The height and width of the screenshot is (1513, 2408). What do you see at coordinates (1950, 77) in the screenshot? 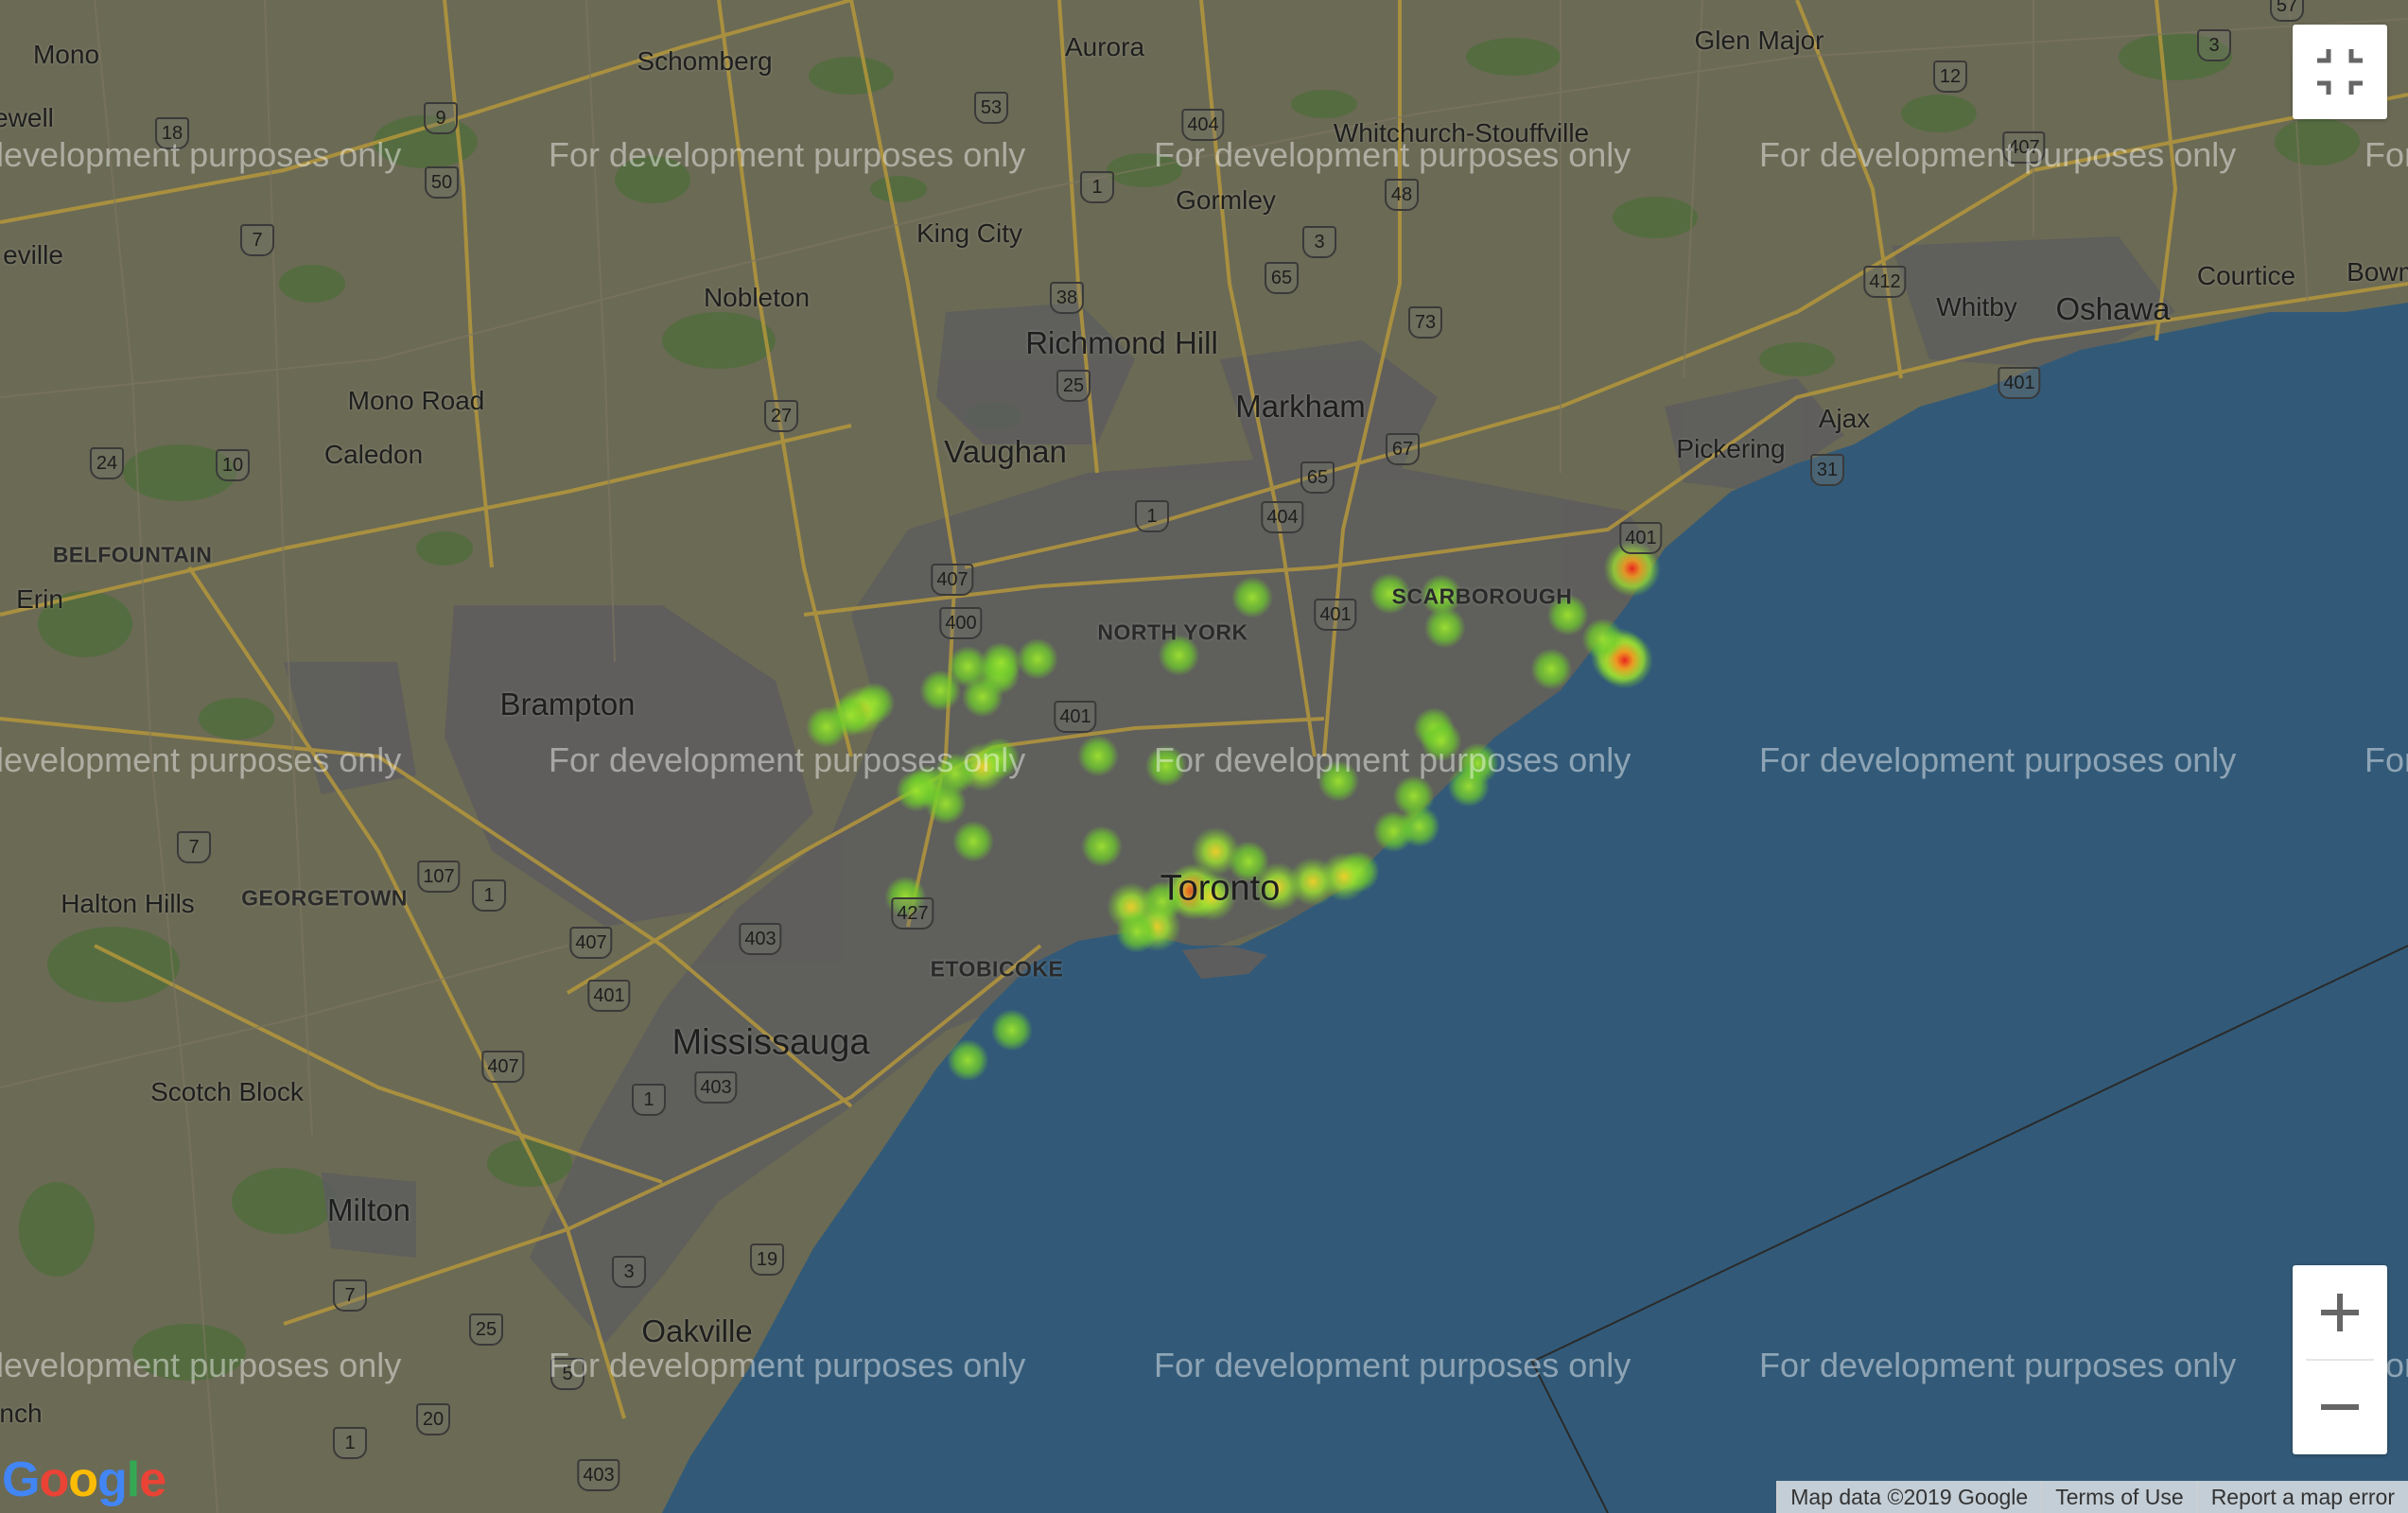
I see `highway-shield: 12` at bounding box center [1950, 77].